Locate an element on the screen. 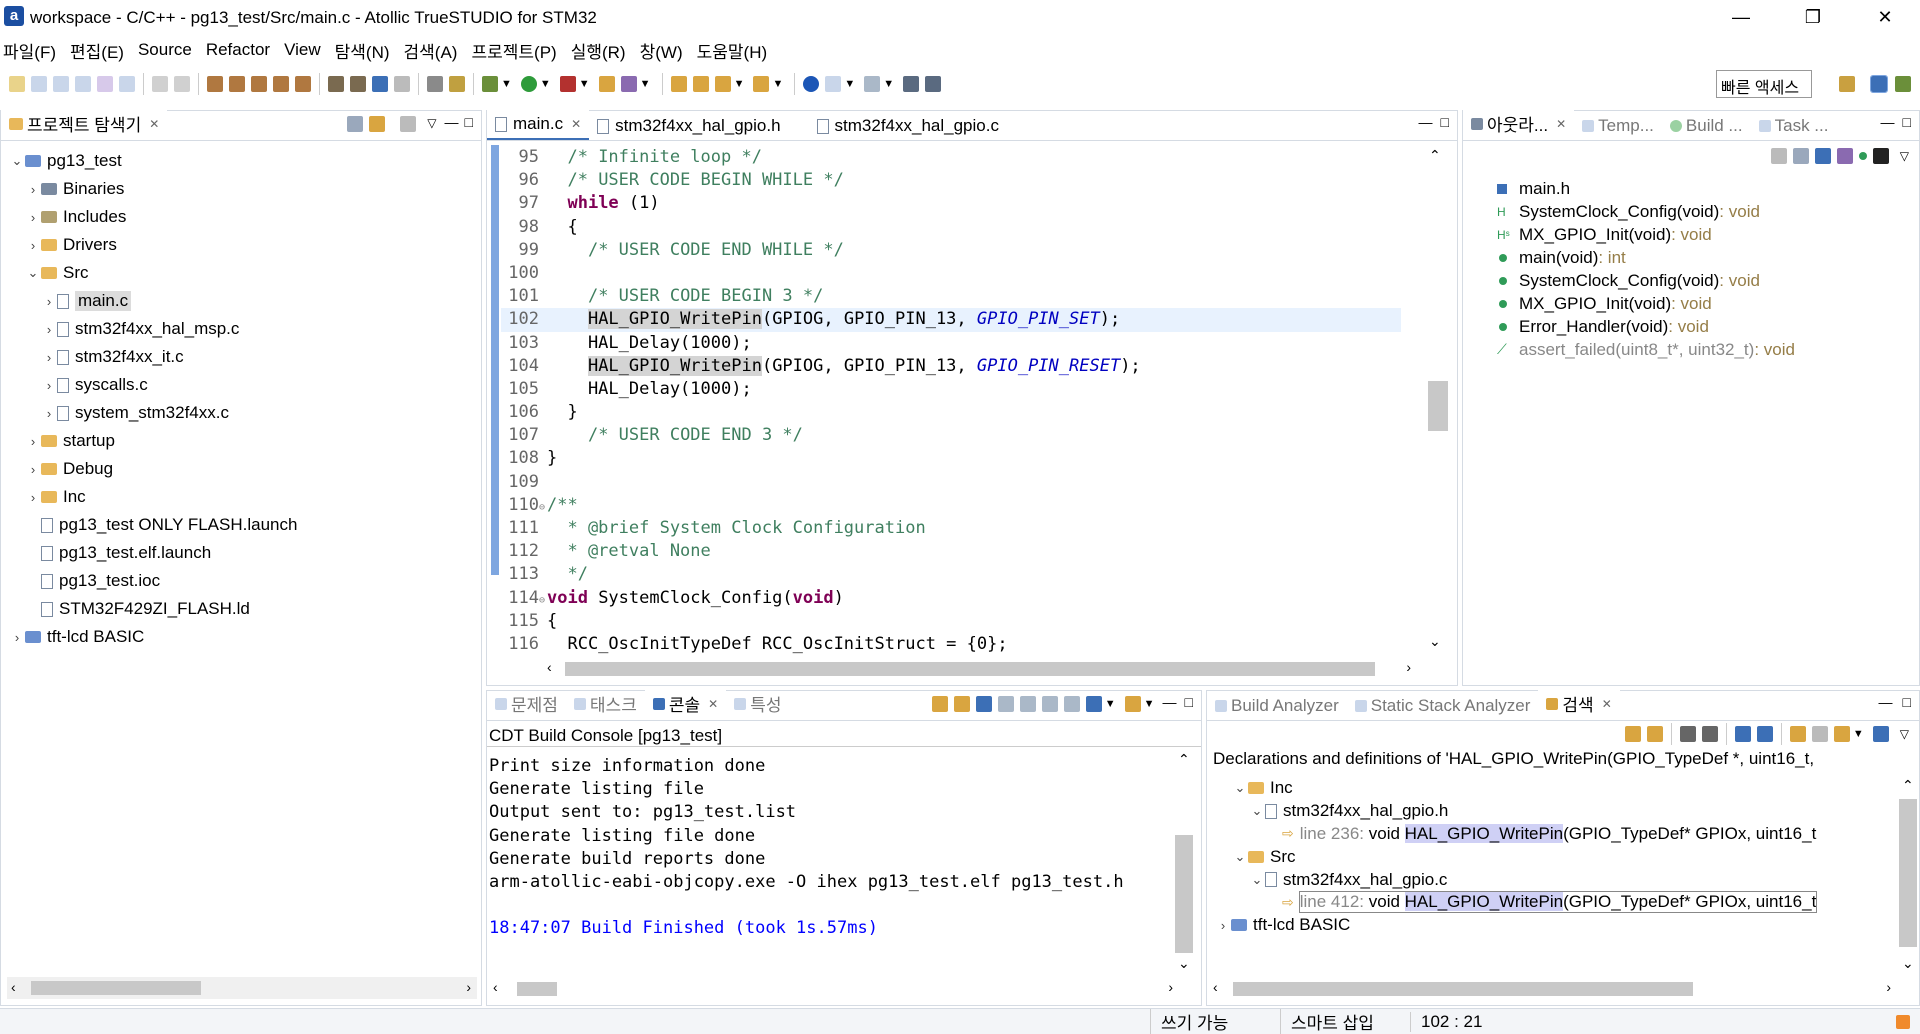 The height and width of the screenshot is (1034, 1920). menu-project: 프로젝트(P) is located at coordinates (513, 50).